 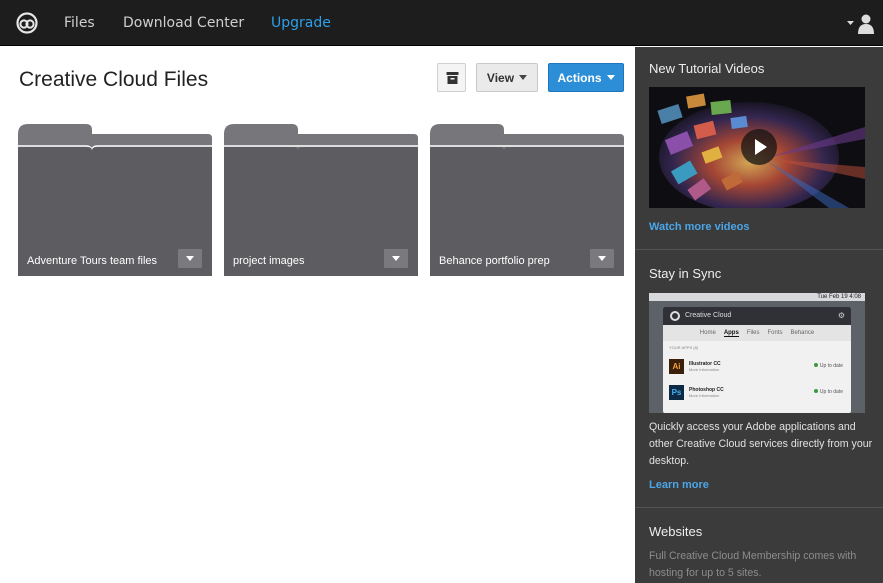 What do you see at coordinates (802, 333) in the screenshot?
I see `tab-behance: Behance` at bounding box center [802, 333].